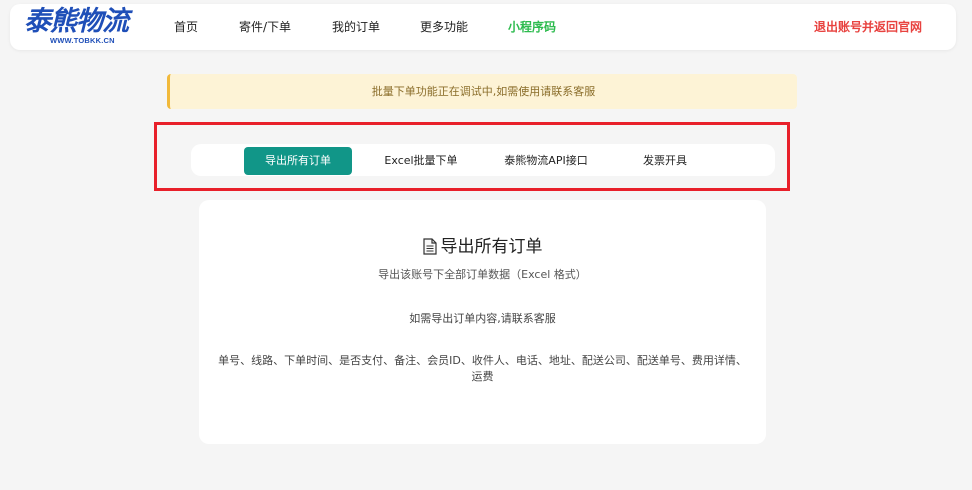 The width and height of the screenshot is (972, 490). What do you see at coordinates (532, 27) in the screenshot?
I see `nav-mini-program-code: 小程序码` at bounding box center [532, 27].